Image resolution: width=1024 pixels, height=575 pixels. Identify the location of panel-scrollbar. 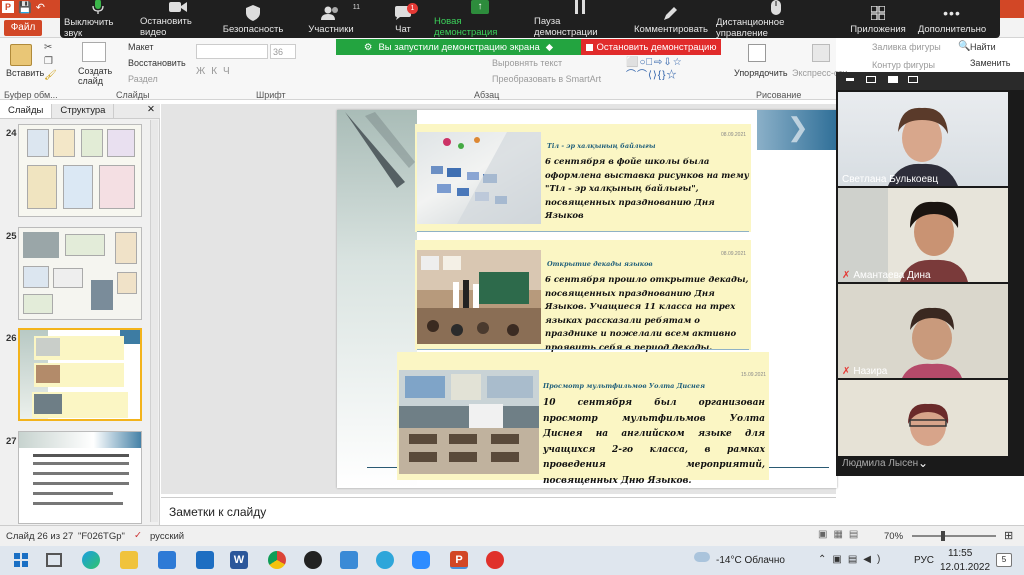
(154, 321).